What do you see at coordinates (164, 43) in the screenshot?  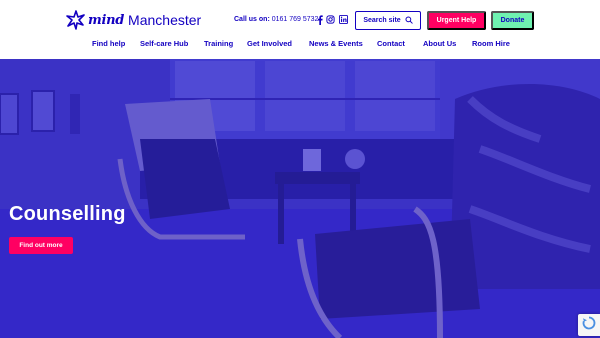 I see `nav-self-care-hub: Self-care Hub` at bounding box center [164, 43].